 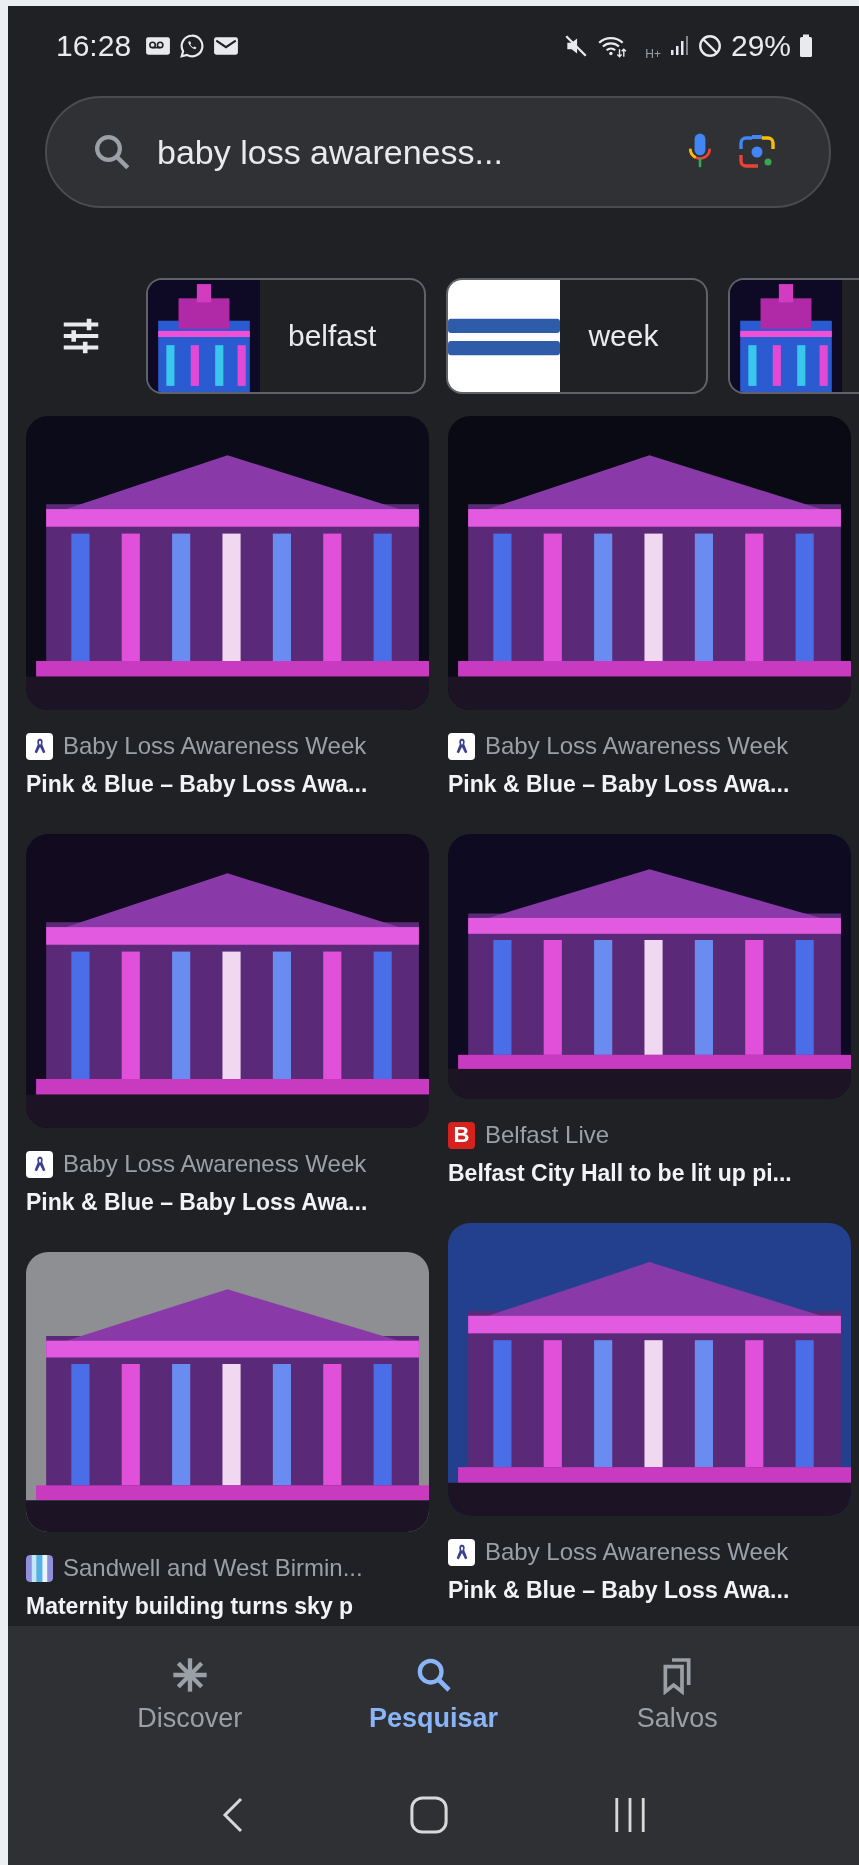 I want to click on battery-percent: 29%, so click(x=760, y=46).